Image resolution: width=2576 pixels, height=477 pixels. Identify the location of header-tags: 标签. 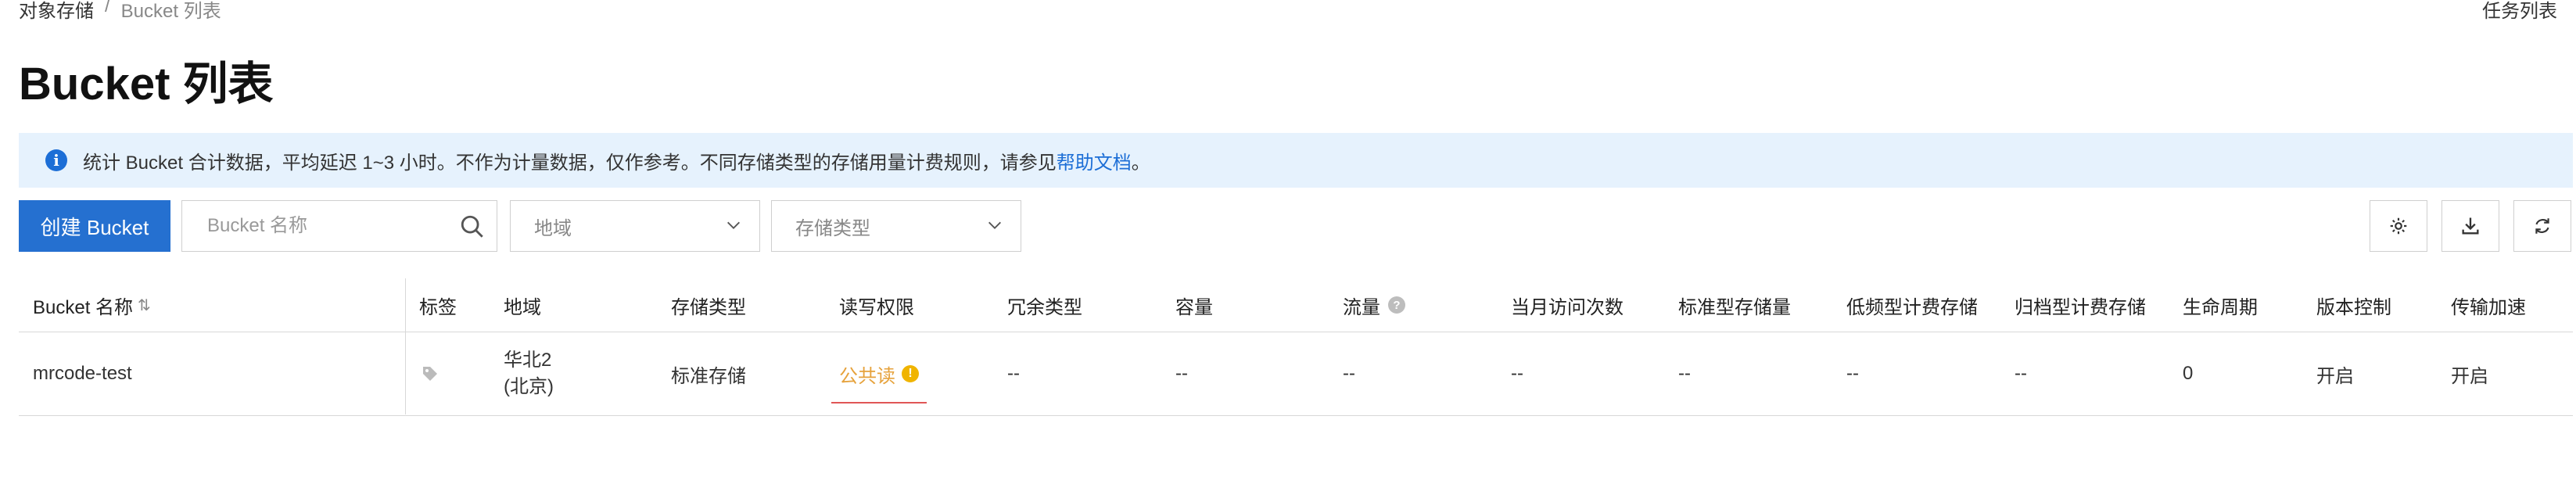
(438, 307).